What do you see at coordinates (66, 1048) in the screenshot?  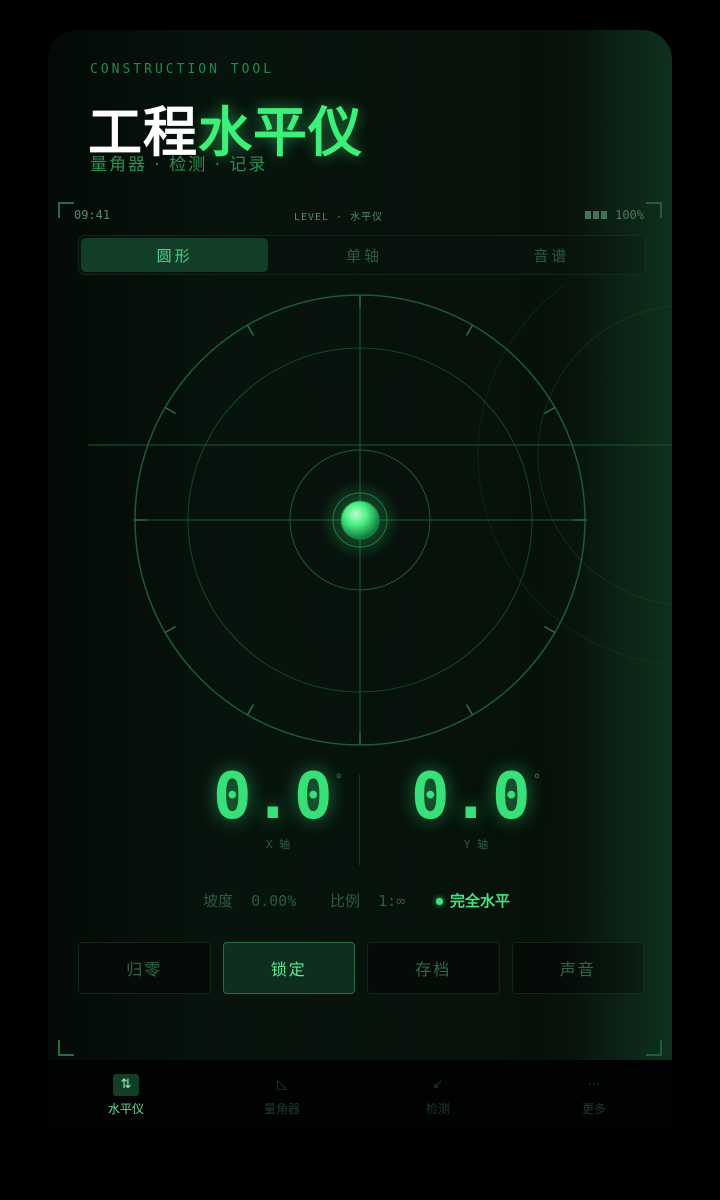 I see `frame-corner-bl` at bounding box center [66, 1048].